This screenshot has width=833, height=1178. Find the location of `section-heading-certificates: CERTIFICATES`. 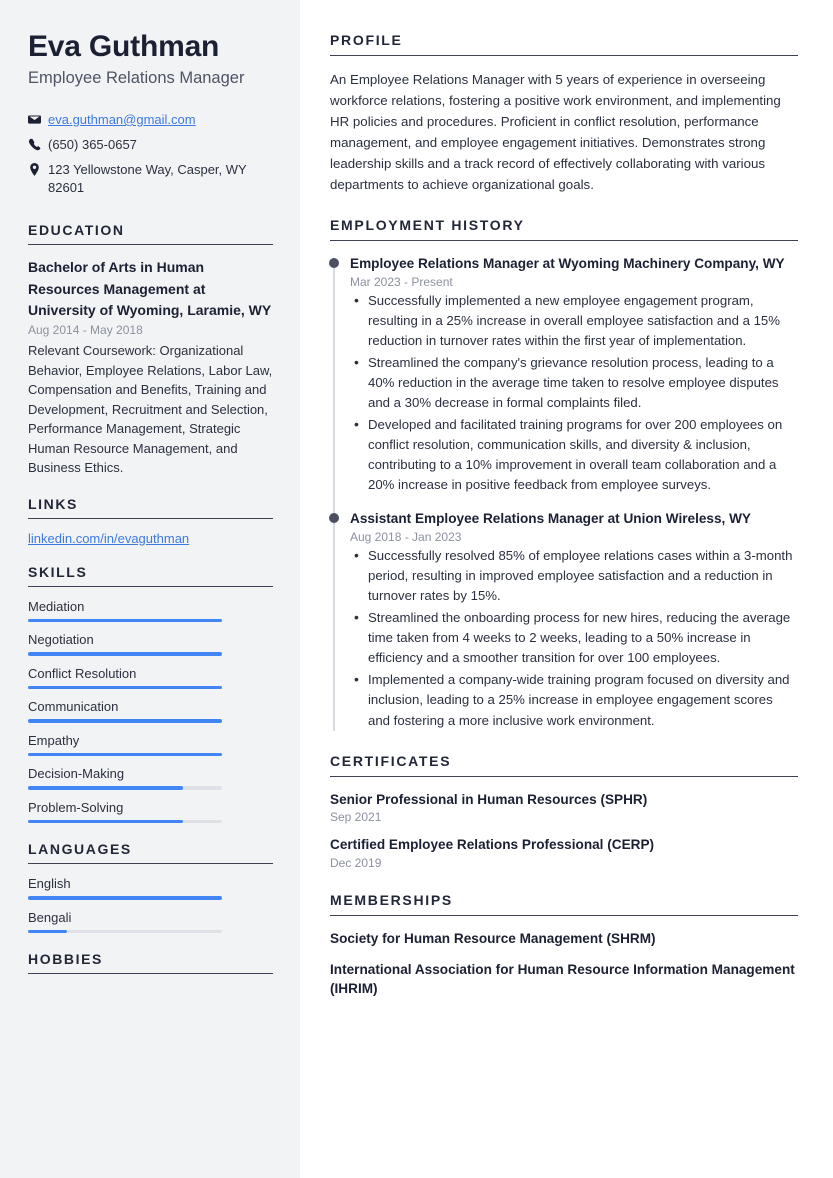

section-heading-certificates: CERTIFICATES is located at coordinates (564, 765).